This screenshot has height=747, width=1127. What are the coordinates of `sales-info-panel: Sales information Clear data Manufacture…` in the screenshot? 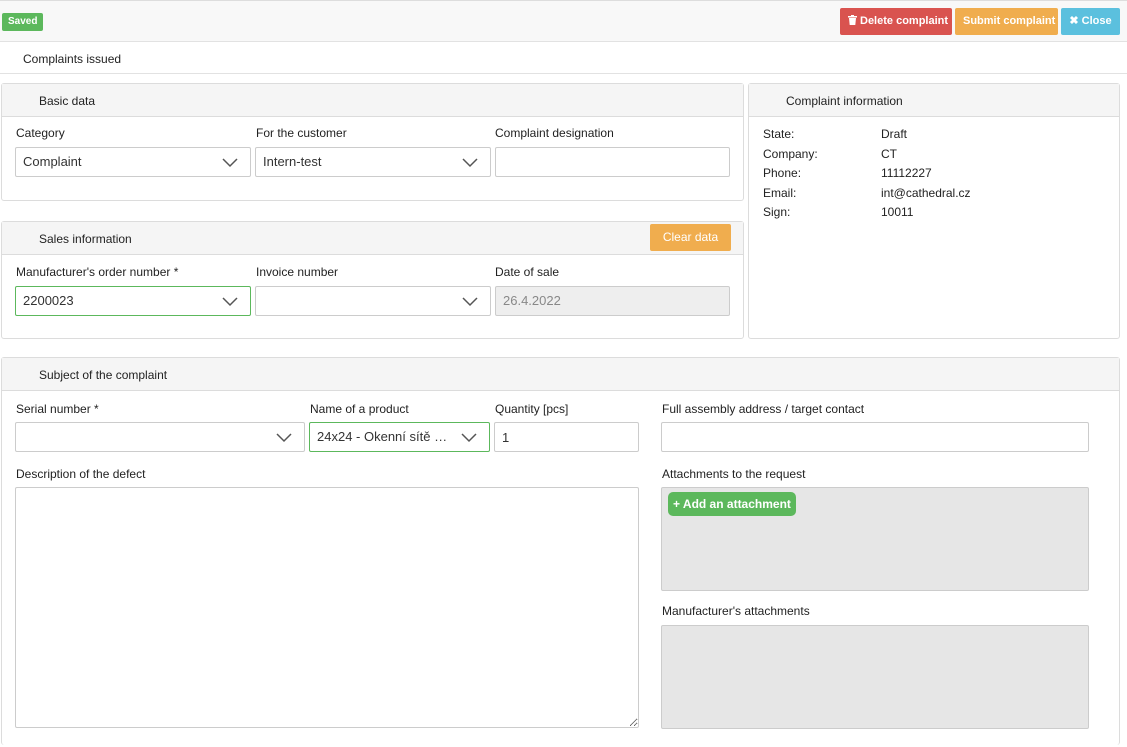 It's located at (372, 280).